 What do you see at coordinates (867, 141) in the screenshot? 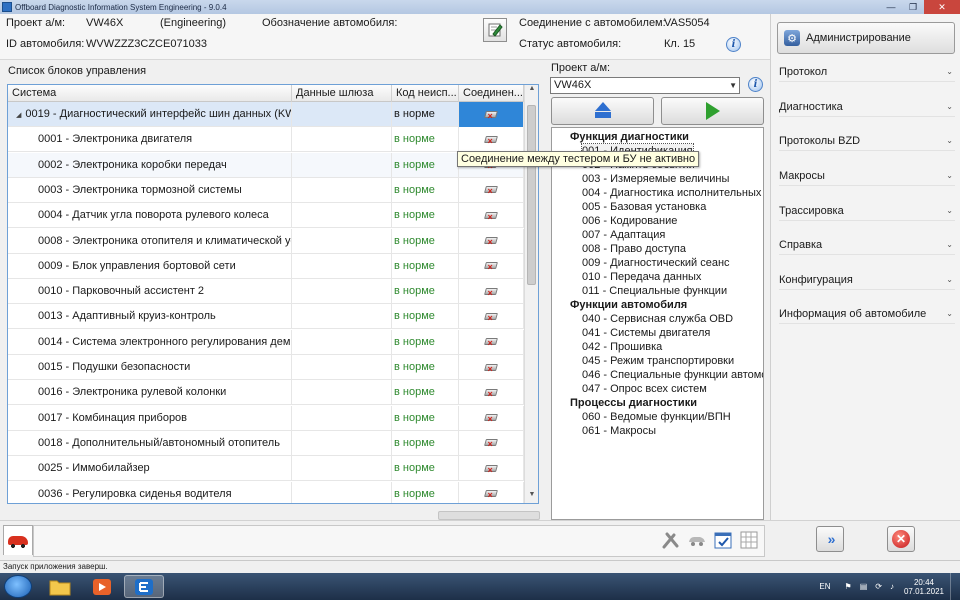
I see `sidebar-item: Протоколы BZD ⌄` at bounding box center [867, 141].